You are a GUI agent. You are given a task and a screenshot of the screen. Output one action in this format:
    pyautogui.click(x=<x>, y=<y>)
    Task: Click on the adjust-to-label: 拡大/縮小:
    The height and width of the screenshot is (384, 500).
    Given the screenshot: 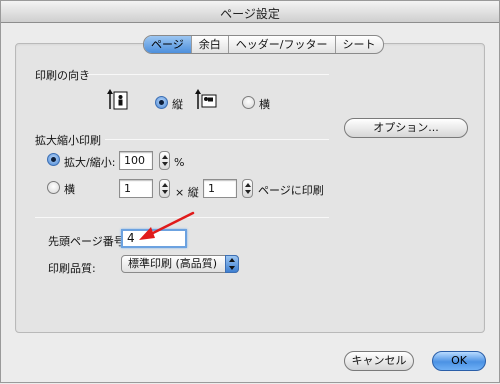 What is the action you would take?
    pyautogui.click(x=90, y=162)
    